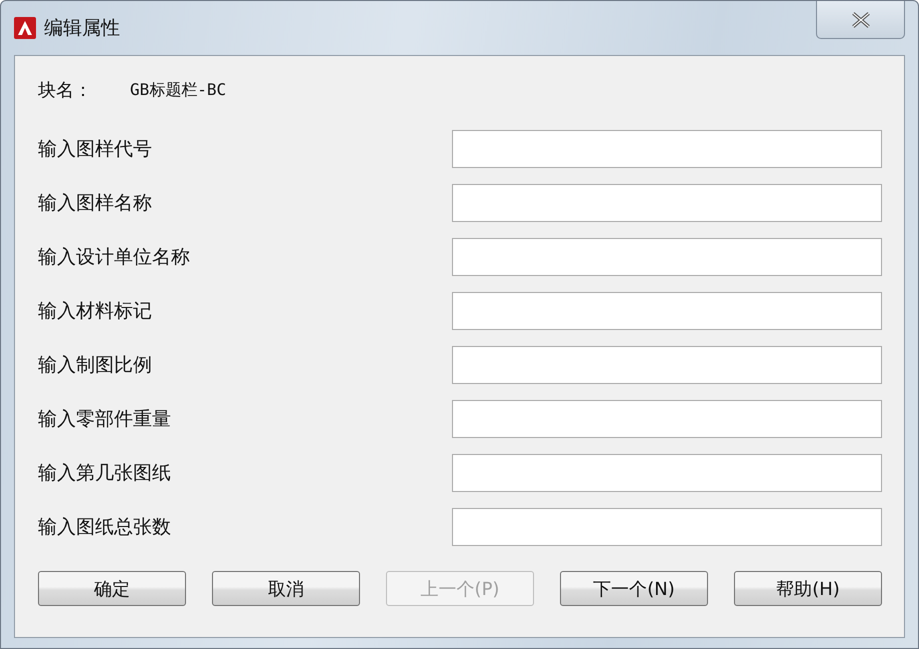 This screenshot has height=649, width=919. I want to click on close-button, so click(860, 20).